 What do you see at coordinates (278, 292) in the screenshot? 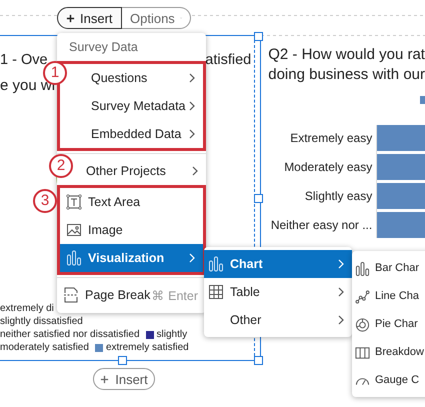
I see `menu-item: Table` at bounding box center [278, 292].